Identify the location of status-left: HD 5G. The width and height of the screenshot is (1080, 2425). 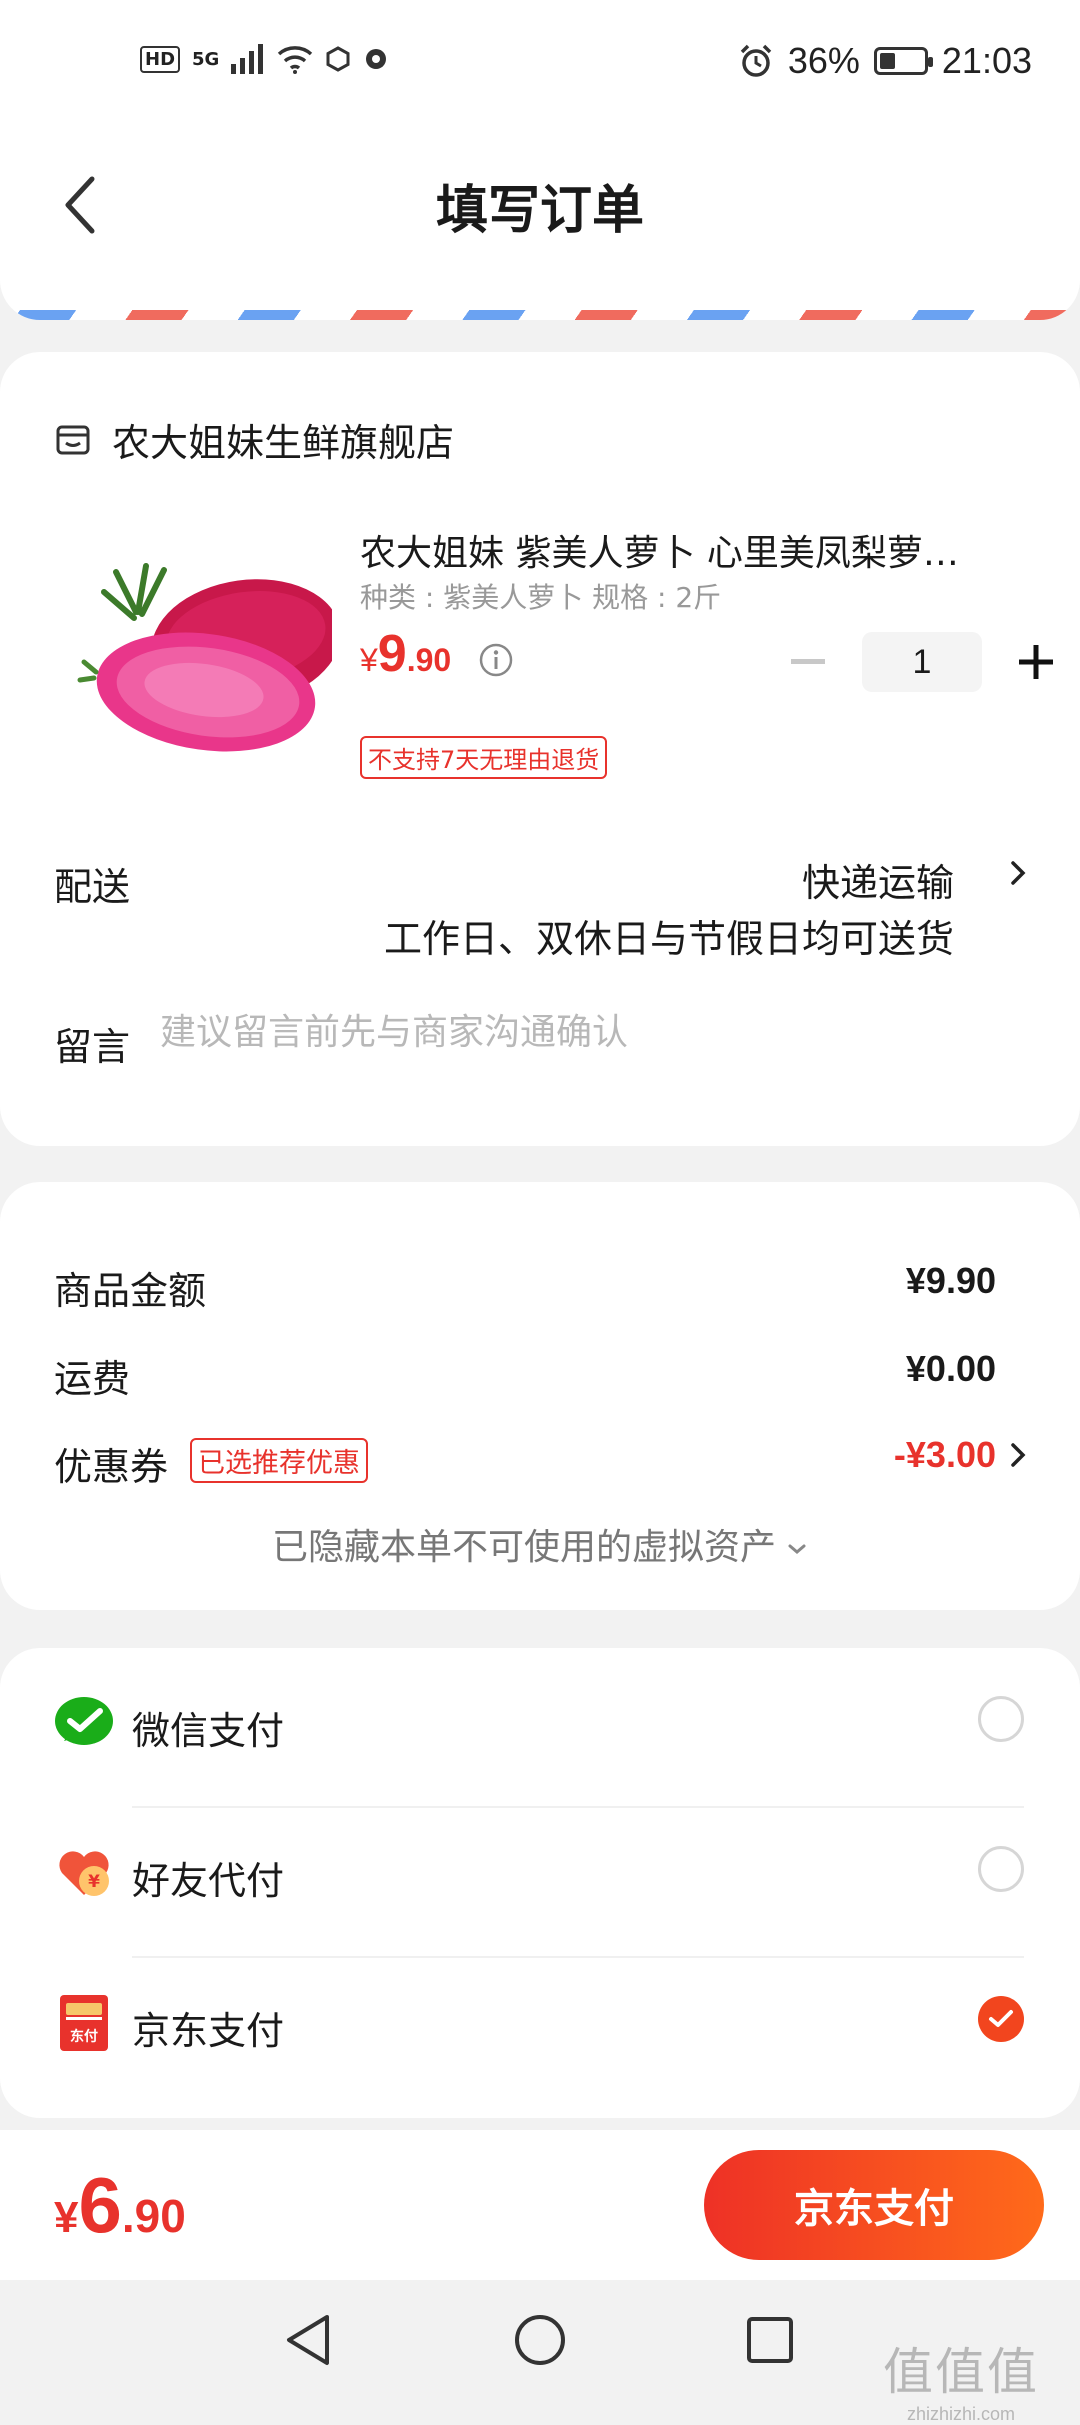
(264, 59).